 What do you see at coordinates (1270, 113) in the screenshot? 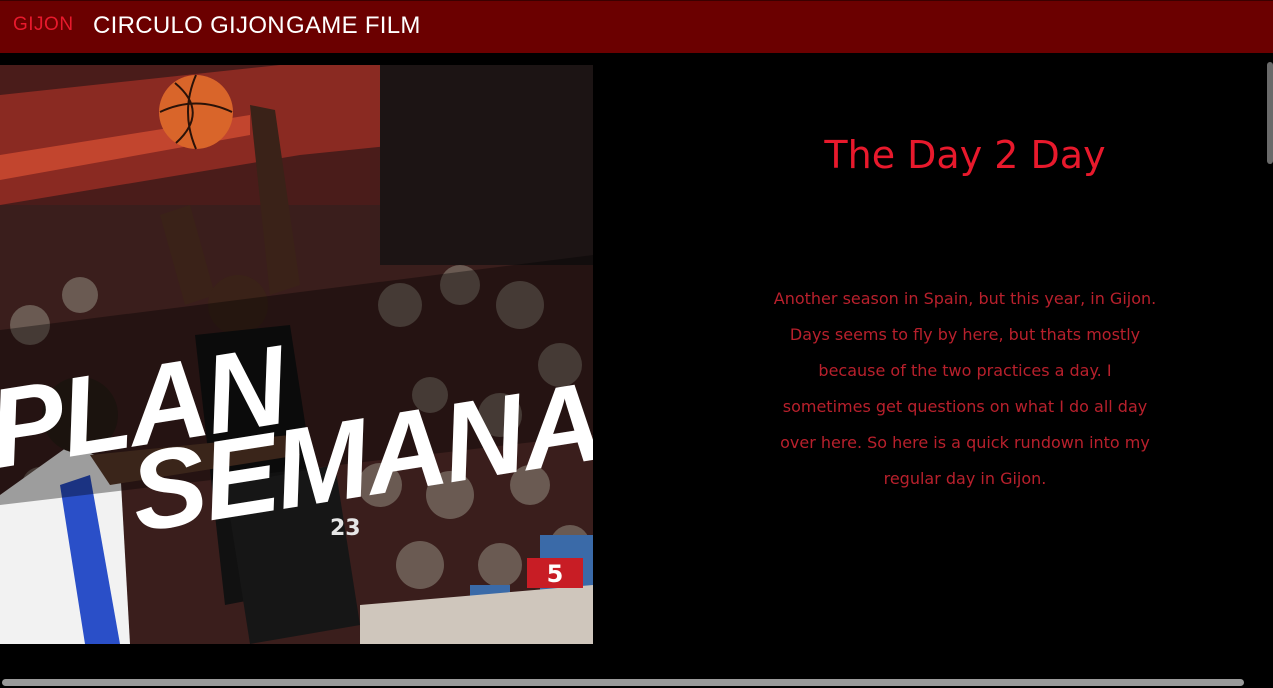
I see `vertical-scrollbar-thumb` at bounding box center [1270, 113].